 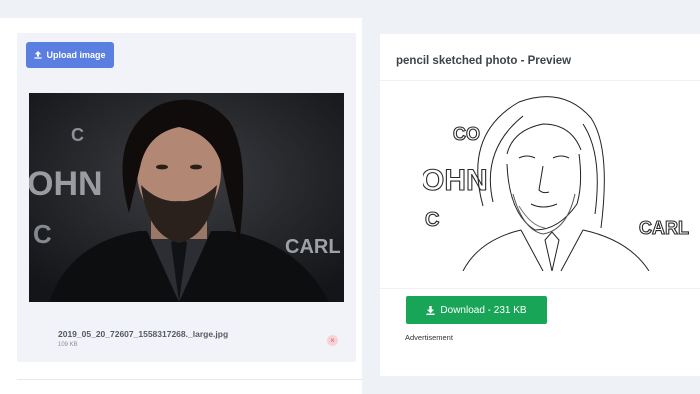 What do you see at coordinates (432, 220) in the screenshot?
I see `sketch-backdrop-text: C` at bounding box center [432, 220].